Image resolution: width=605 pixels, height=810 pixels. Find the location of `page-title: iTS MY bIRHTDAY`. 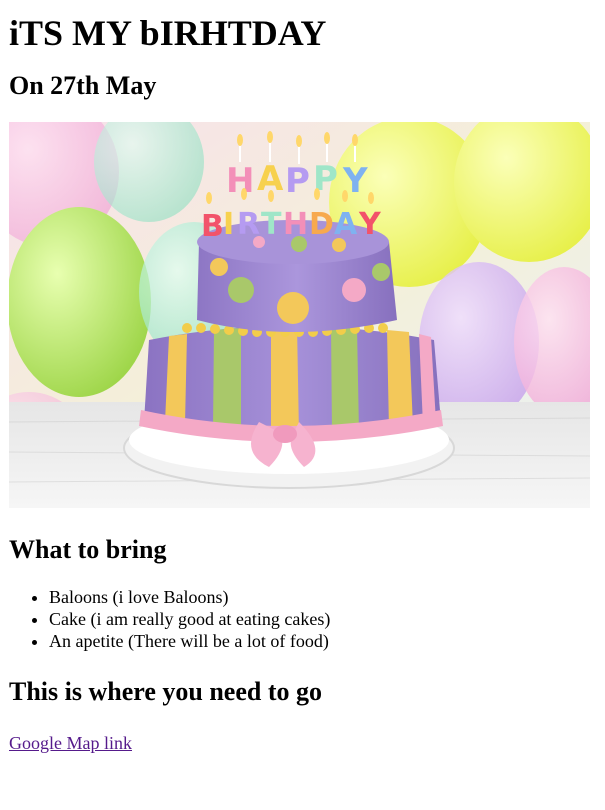

page-title: iTS MY bIRHTDAY is located at coordinates (168, 33).